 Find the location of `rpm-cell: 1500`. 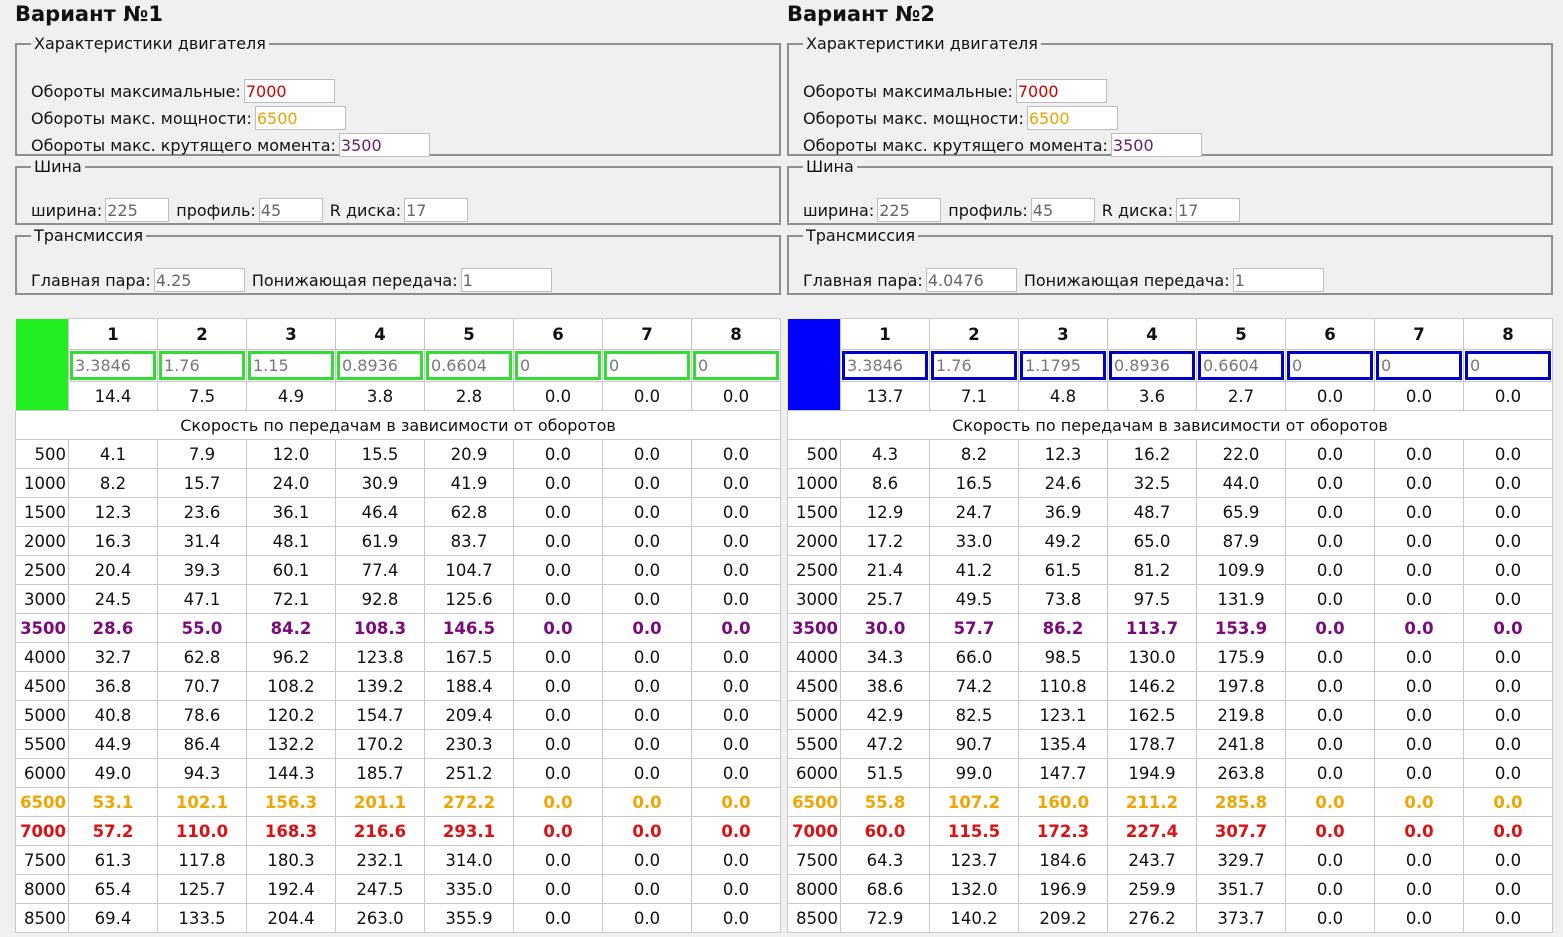

rpm-cell: 1500 is located at coordinates (814, 512).